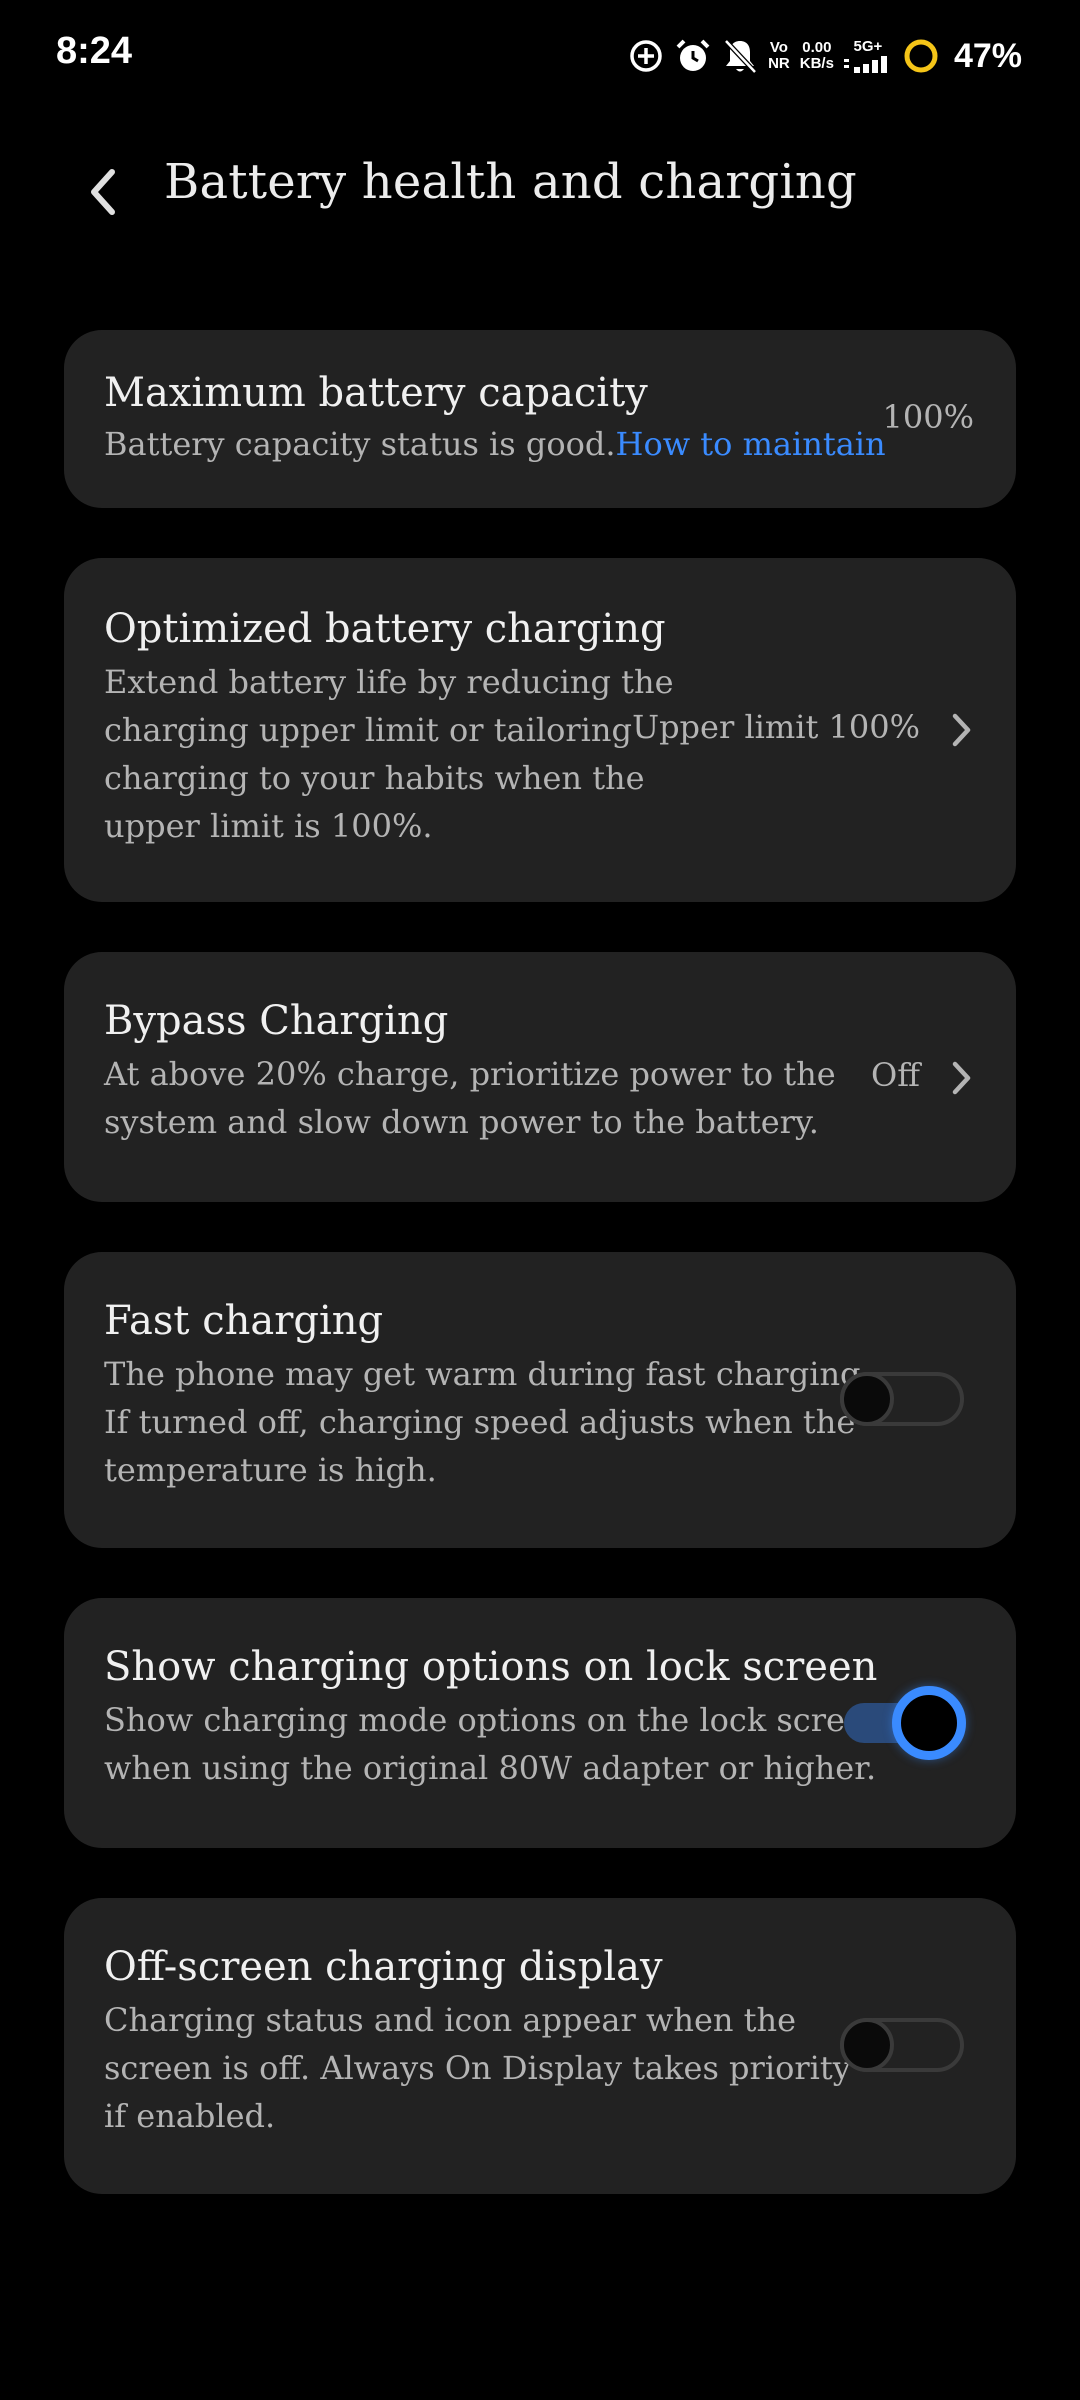 This screenshot has height=2400, width=1080. I want to click on battery-capacity-title: Maximum battery capacity, so click(376, 393).